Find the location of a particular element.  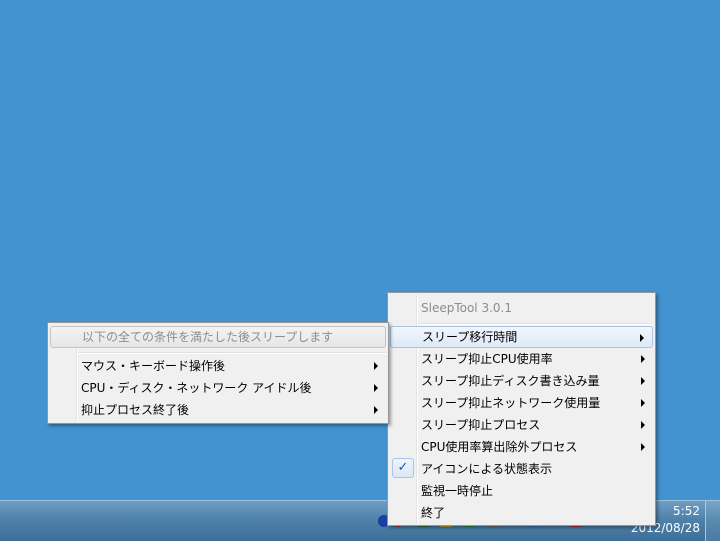

menu-item-label: スリープ抑止CPU使用率 is located at coordinates (487, 359).